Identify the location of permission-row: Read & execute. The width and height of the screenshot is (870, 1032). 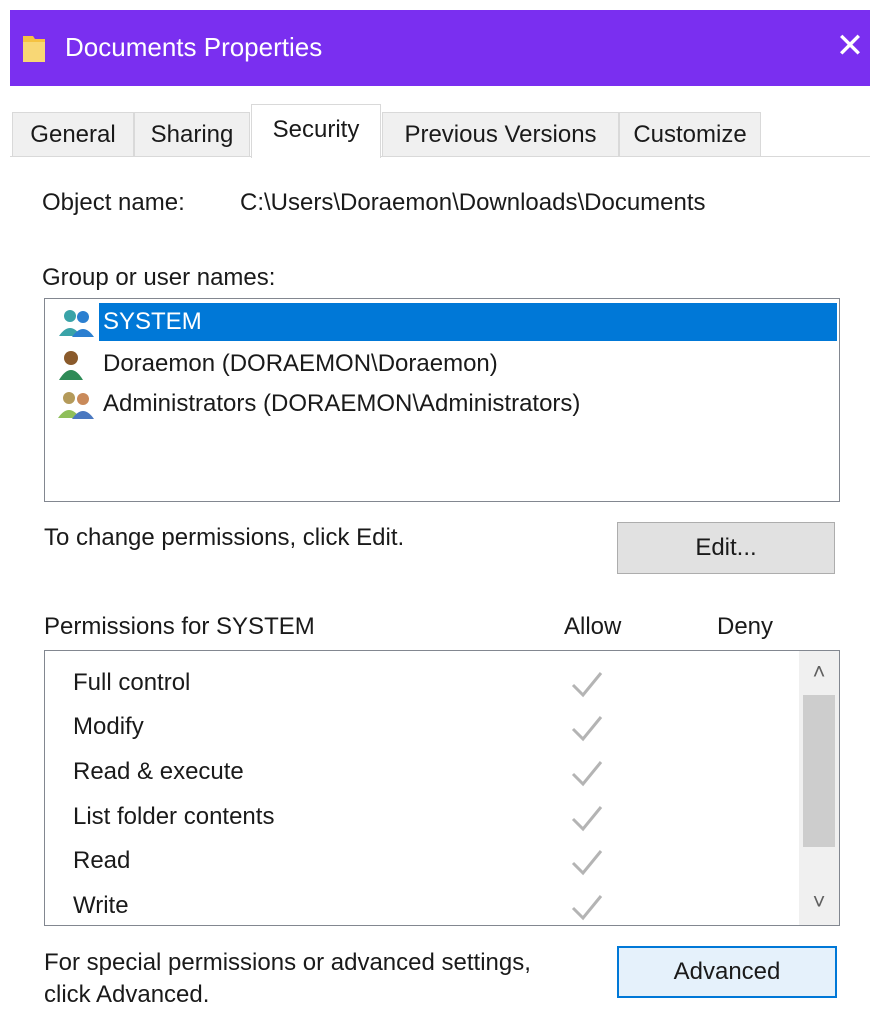
(421, 774).